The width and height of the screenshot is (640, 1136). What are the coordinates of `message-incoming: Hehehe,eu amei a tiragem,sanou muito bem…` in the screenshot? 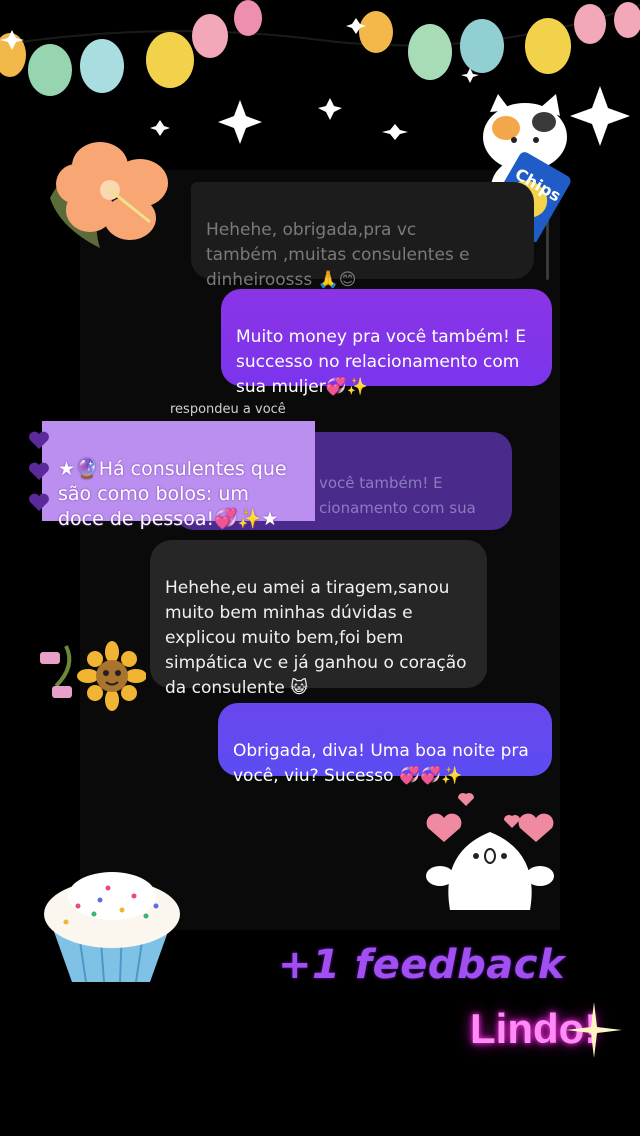 It's located at (318, 619).